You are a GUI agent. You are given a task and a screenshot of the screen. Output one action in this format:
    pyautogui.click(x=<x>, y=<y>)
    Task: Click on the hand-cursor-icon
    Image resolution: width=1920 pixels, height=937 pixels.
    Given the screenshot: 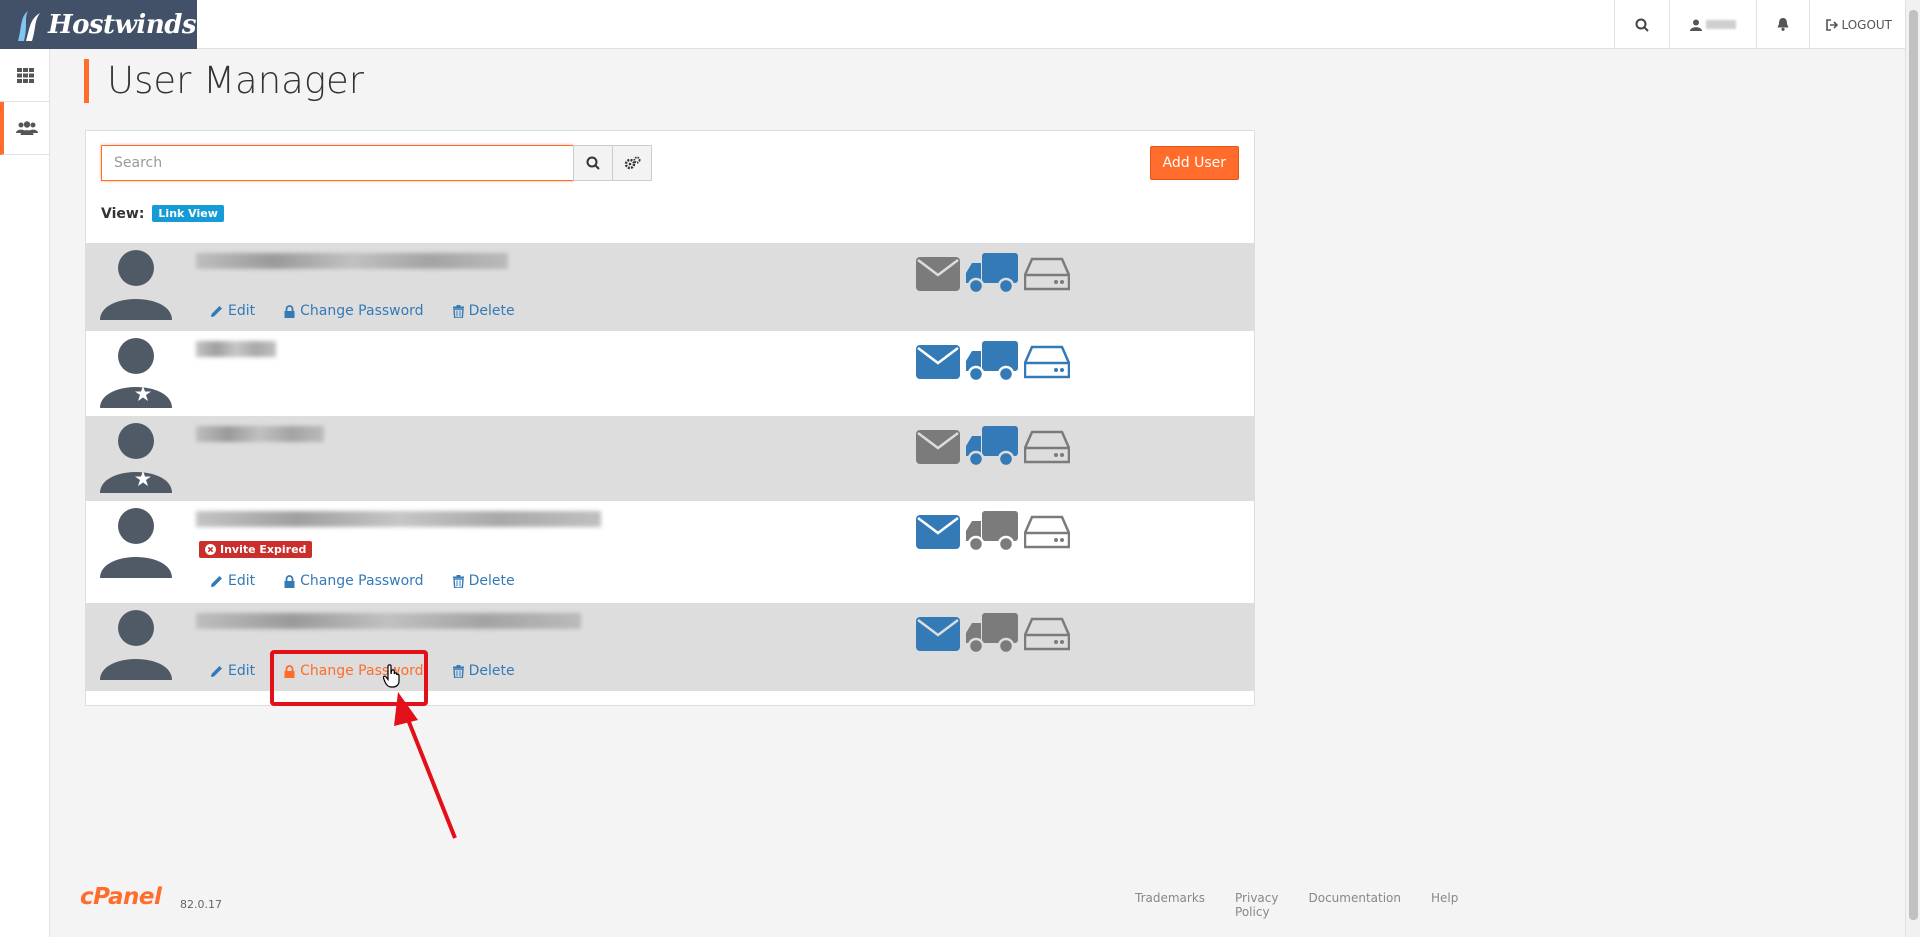 What is the action you would take?
    pyautogui.click(x=391, y=676)
    